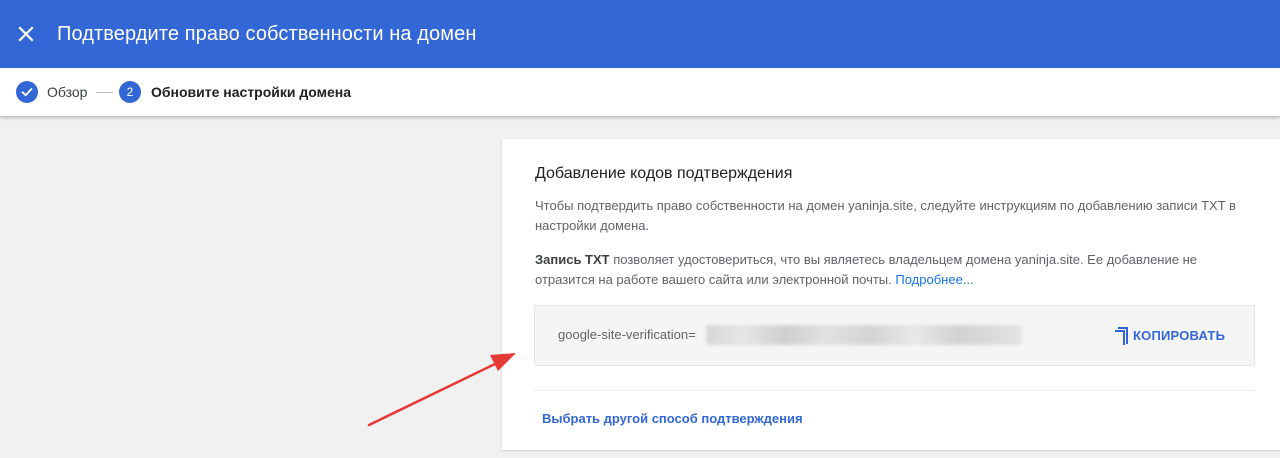 This screenshot has width=1280, height=458. I want to click on step-label-update-domain: Обновите настройки домена, so click(251, 92).